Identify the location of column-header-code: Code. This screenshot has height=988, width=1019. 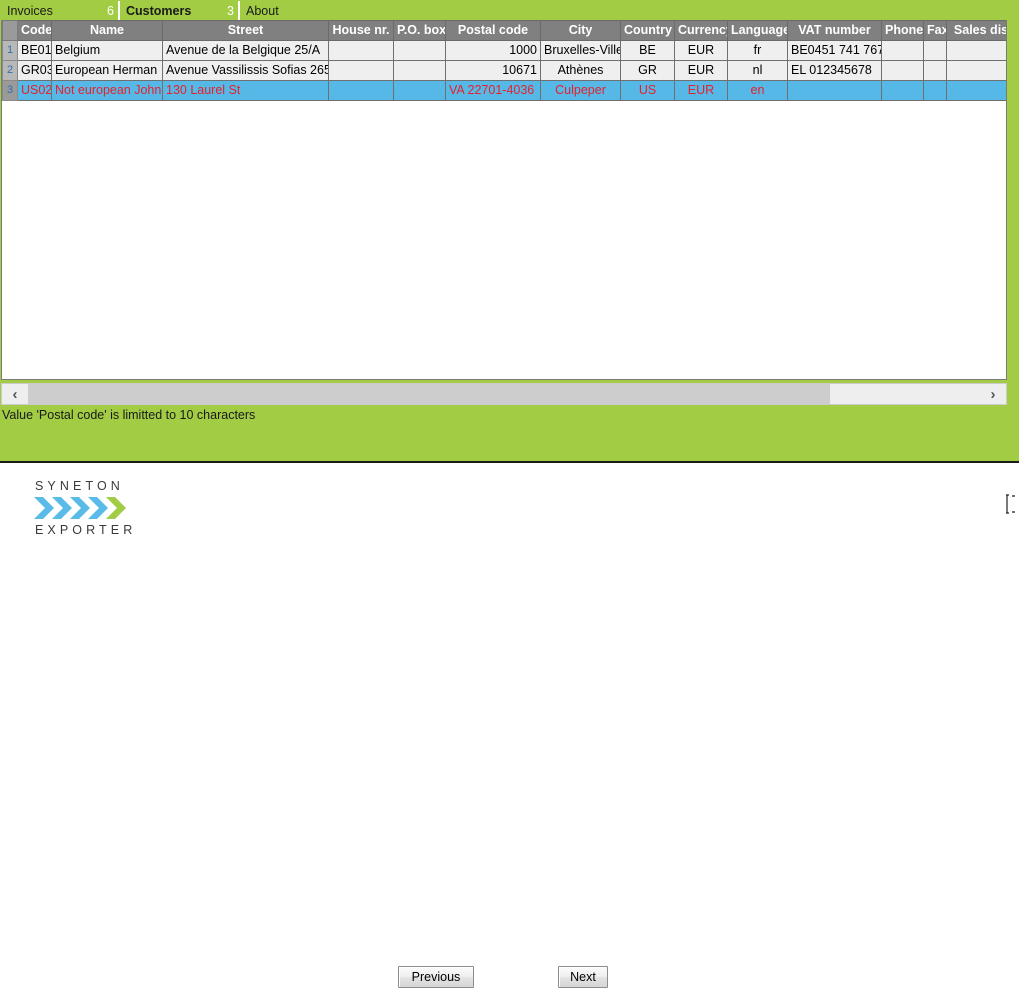
(34, 30).